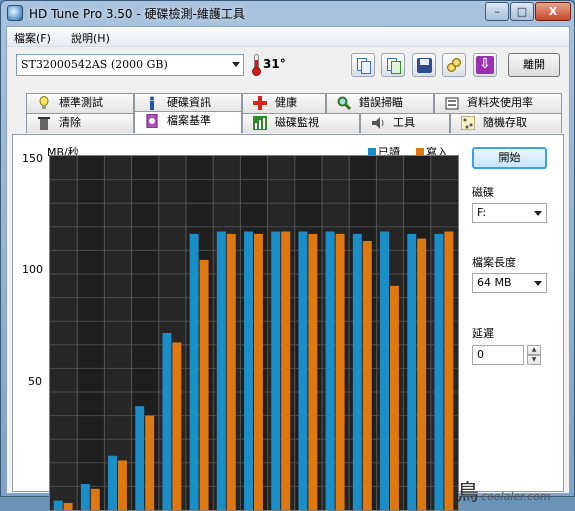 This screenshot has width=575, height=511. I want to click on tab-label: 健康, so click(286, 102).